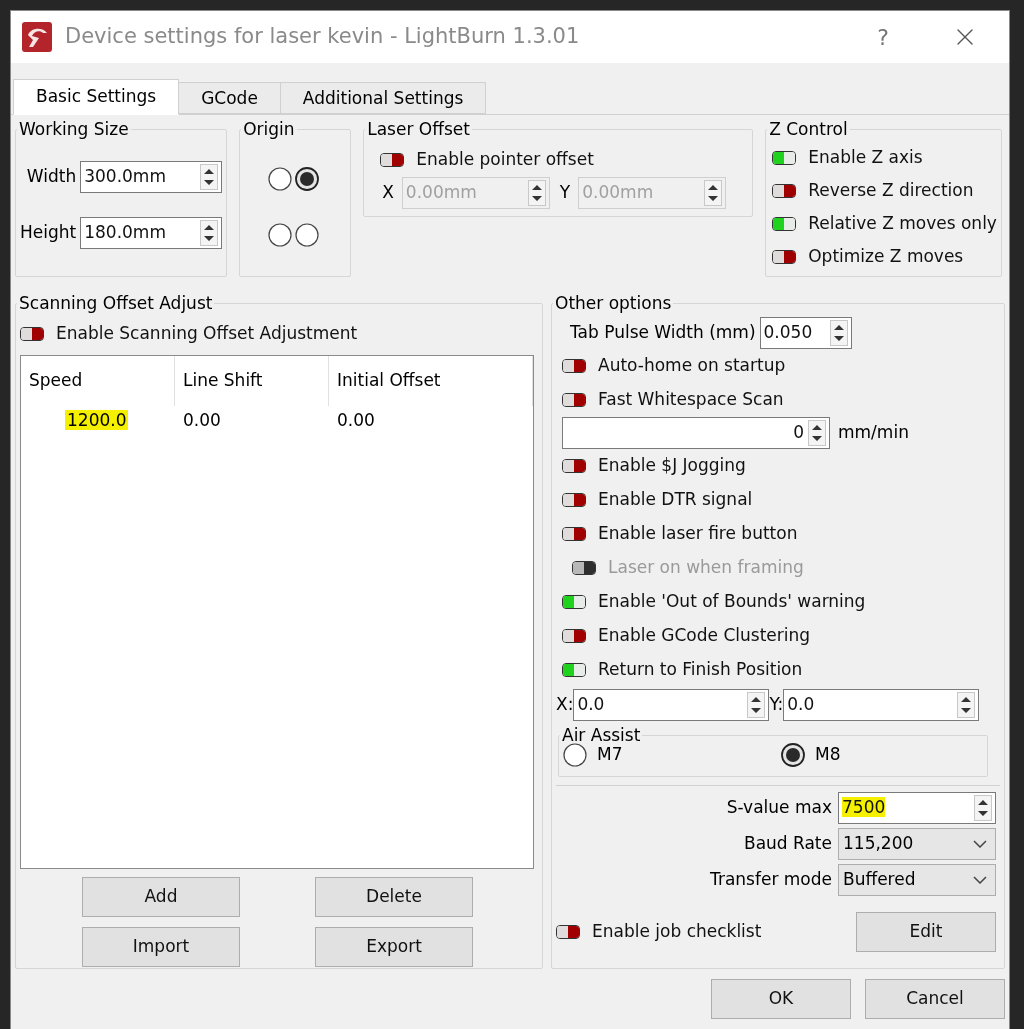 The width and height of the screenshot is (1024, 1029). I want to click on field-label: Tab Pulse Width (mm), so click(662, 332).